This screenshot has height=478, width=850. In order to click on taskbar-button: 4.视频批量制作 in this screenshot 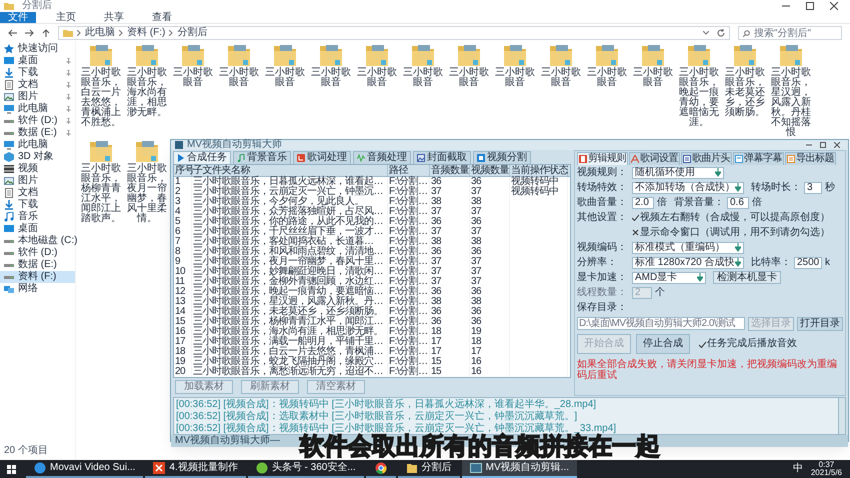, I will do `click(195, 469)`.